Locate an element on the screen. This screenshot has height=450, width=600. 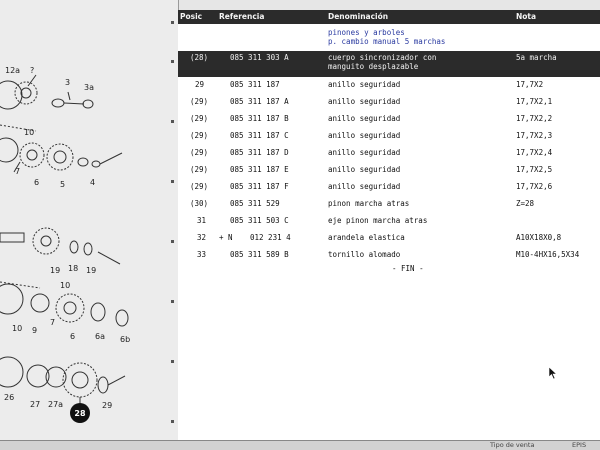
cell-nota: 17,7X2,5 is located at coordinates (534, 169).